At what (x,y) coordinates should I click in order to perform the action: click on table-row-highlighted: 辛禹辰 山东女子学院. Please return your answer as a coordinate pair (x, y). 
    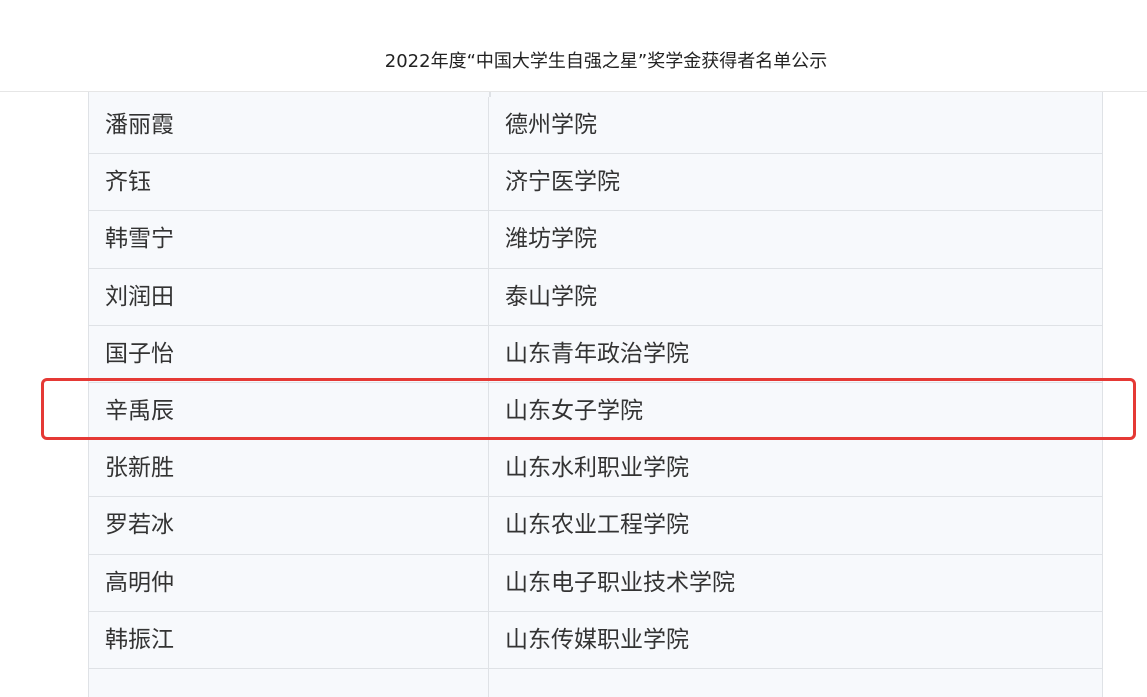
    Looking at the image, I should click on (595, 411).